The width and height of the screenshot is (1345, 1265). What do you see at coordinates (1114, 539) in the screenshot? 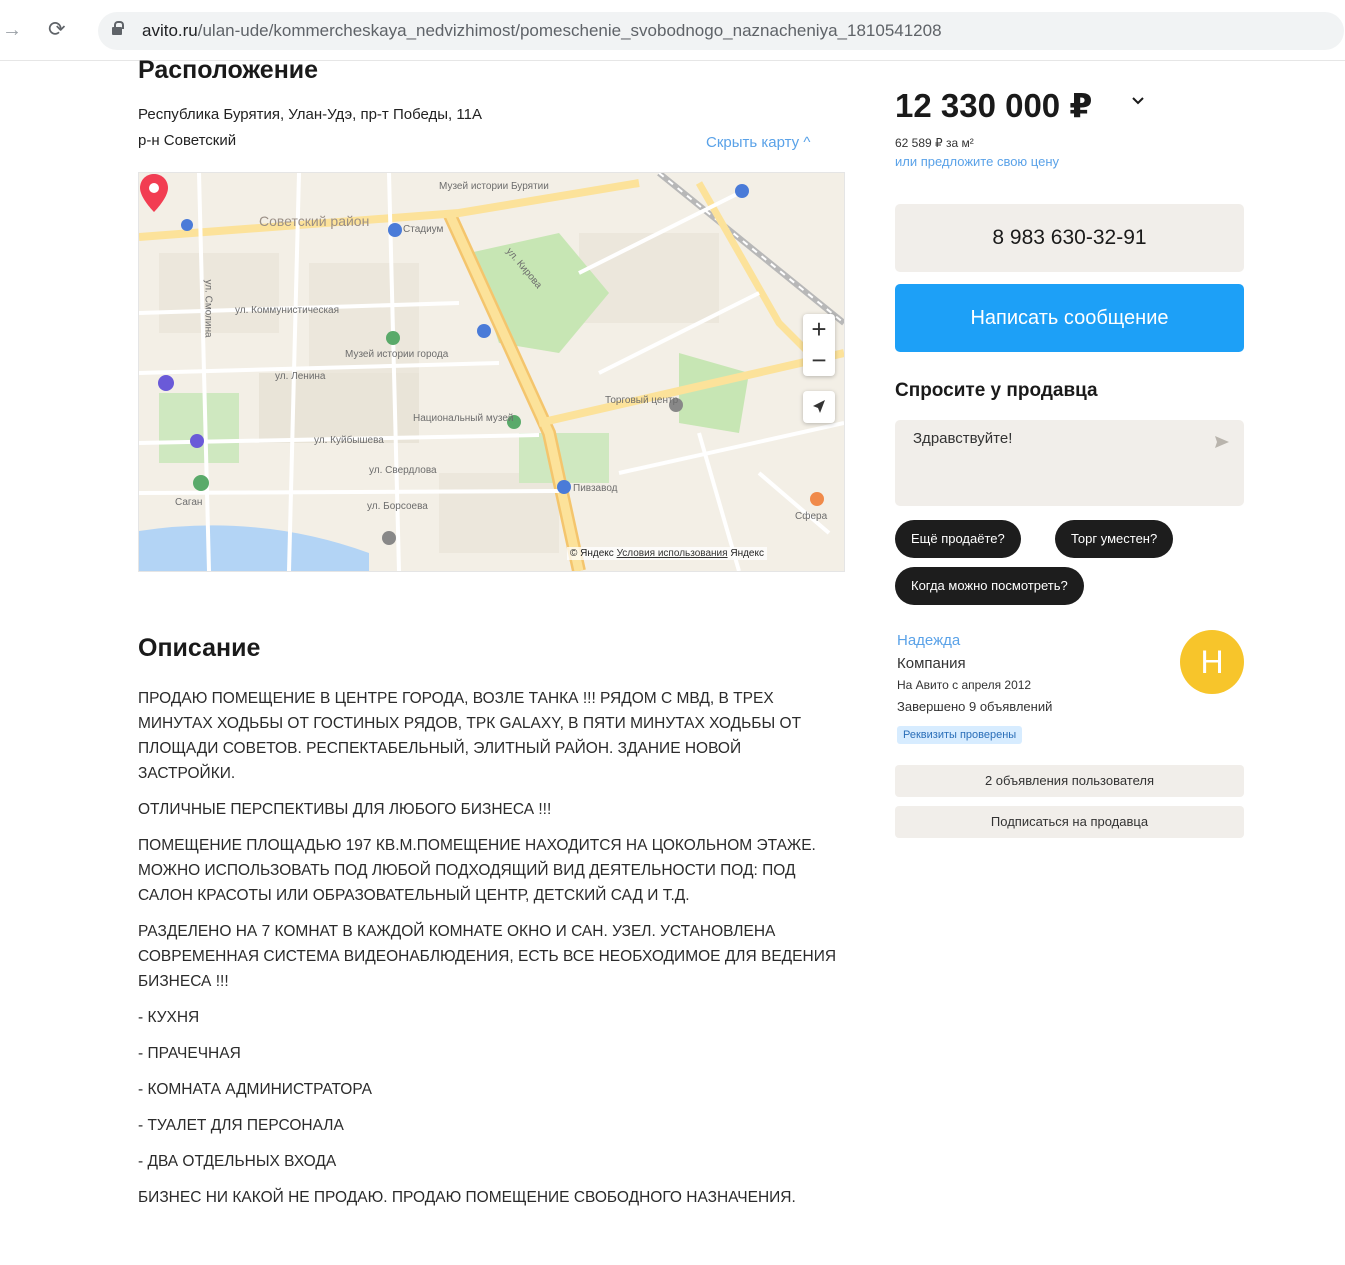
I see `quick-question-chip: Торг уместен?` at bounding box center [1114, 539].